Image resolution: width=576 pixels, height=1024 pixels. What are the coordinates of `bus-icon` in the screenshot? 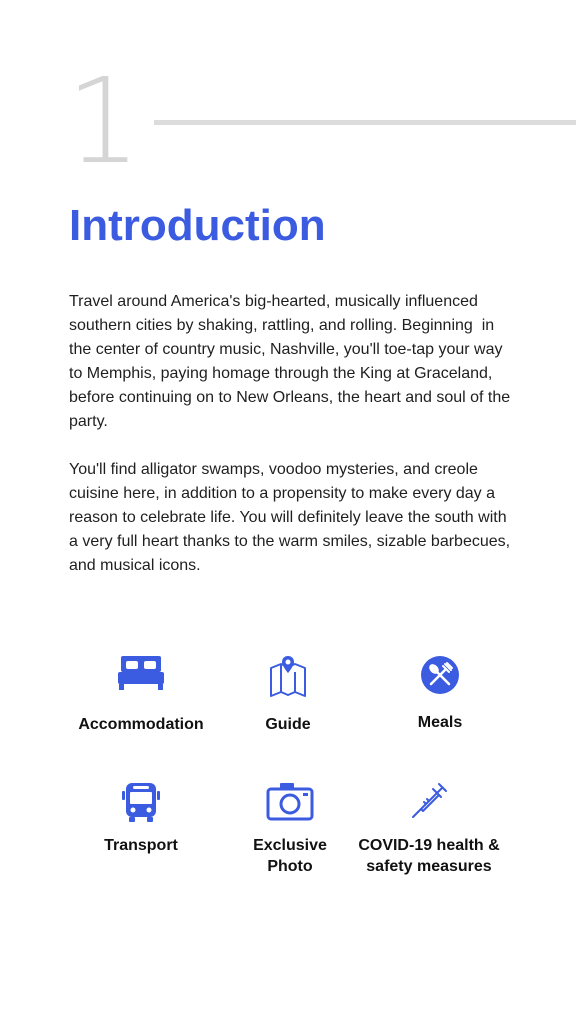 It's located at (141, 802).